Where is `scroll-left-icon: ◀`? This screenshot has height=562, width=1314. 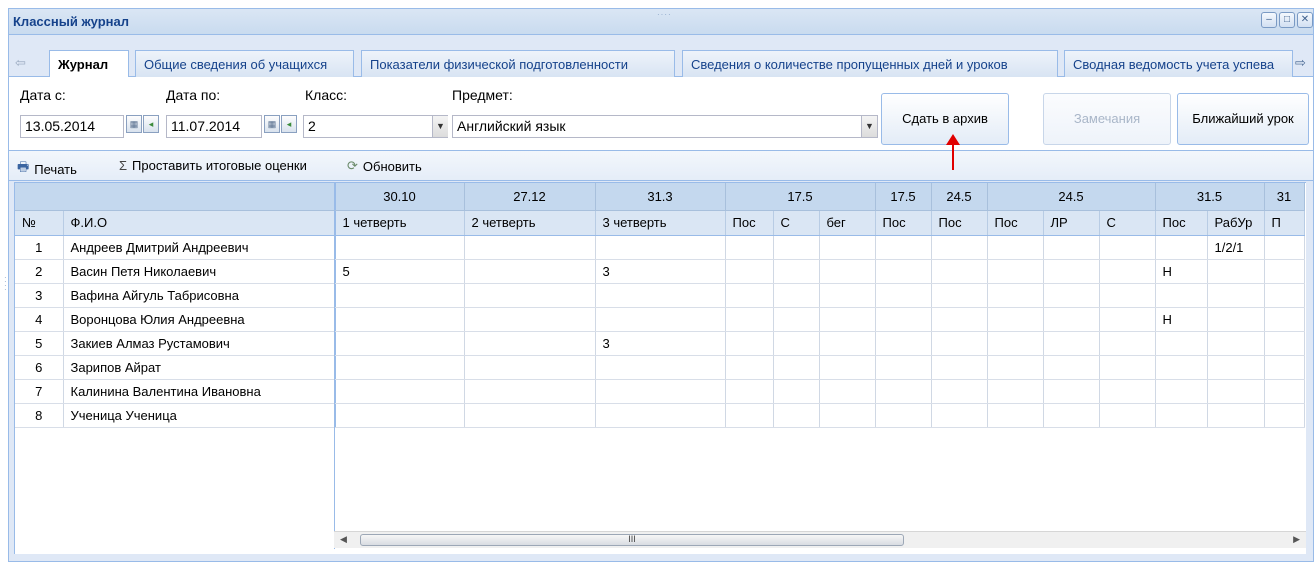
scroll-left-icon: ◀ is located at coordinates (343, 539).